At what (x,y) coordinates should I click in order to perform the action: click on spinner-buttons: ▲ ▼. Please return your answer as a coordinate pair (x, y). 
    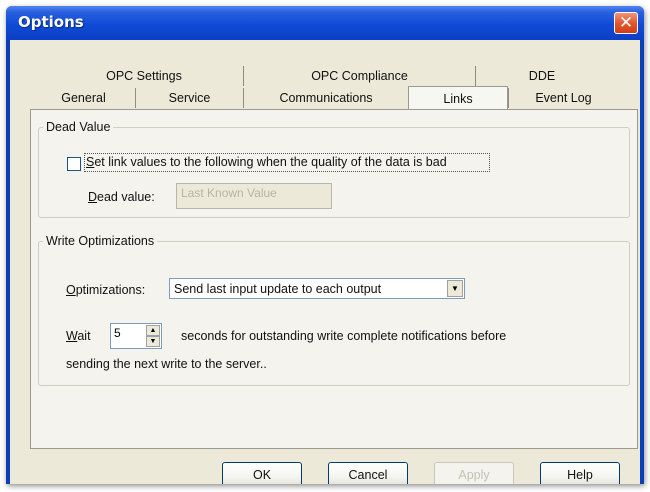
    Looking at the image, I should click on (153, 336).